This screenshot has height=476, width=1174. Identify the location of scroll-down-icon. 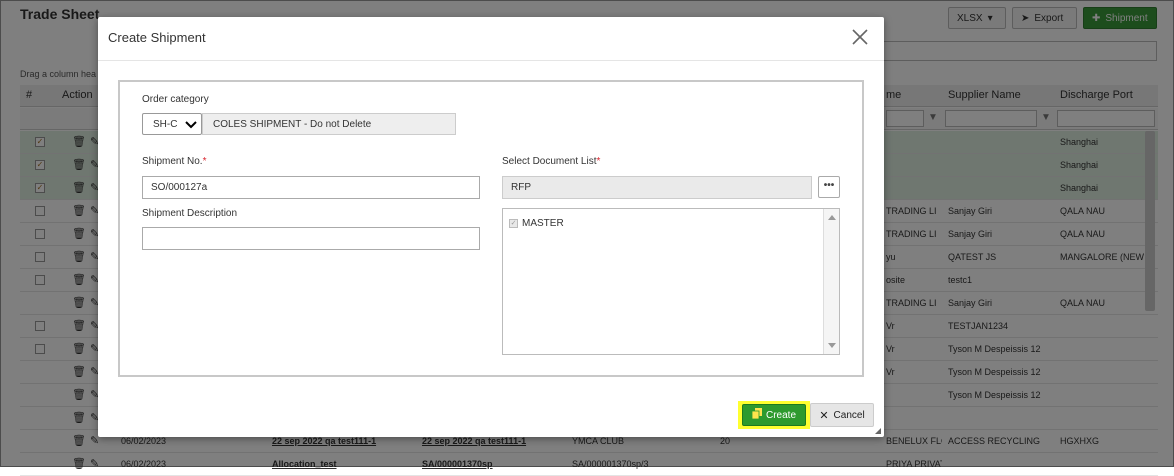
(832, 345).